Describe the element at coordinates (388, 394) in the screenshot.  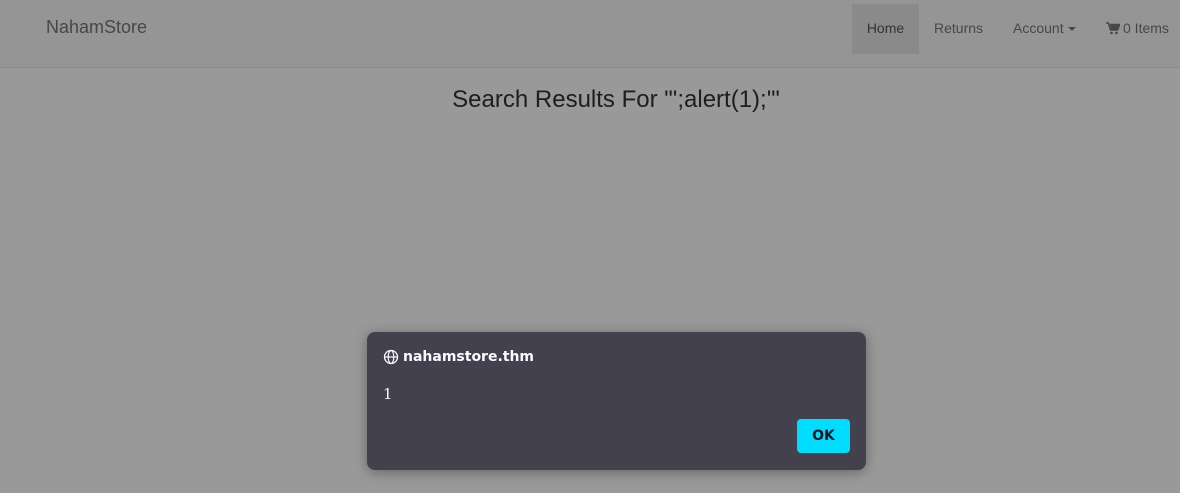
I see `dialog-message: 1` at that location.